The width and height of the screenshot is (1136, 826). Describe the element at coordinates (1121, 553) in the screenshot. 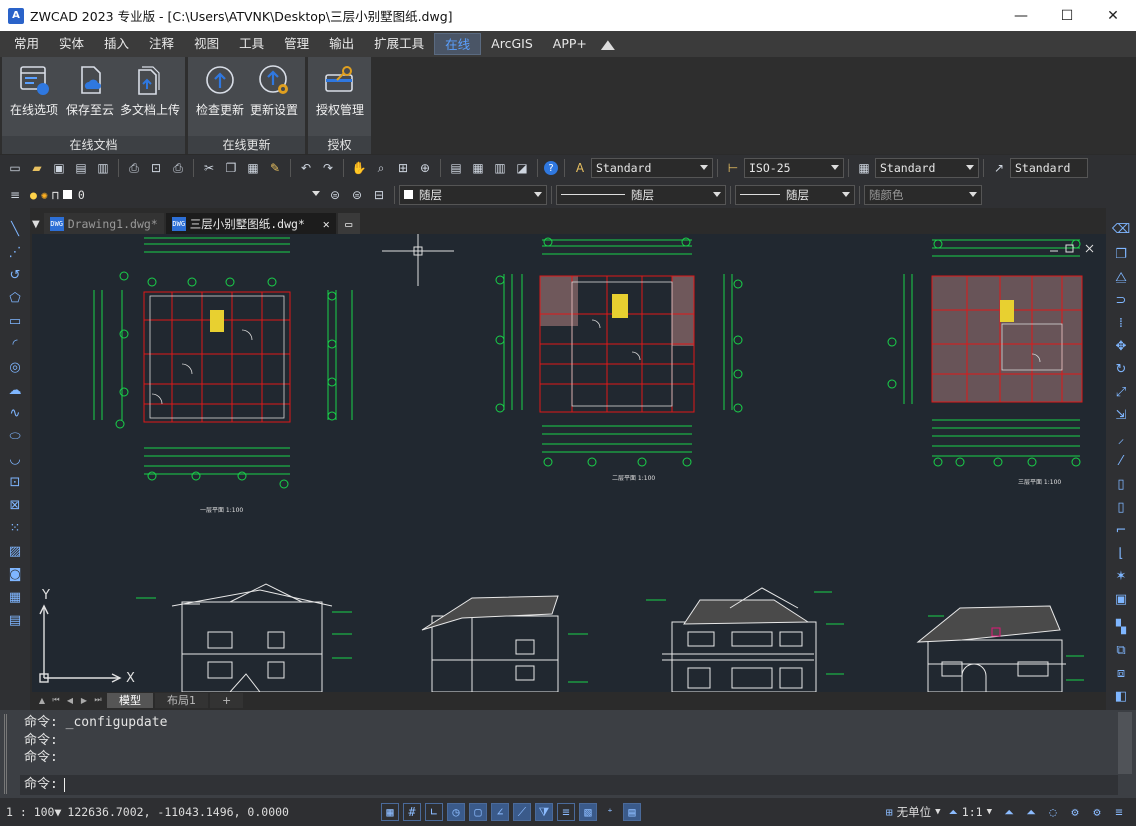

I see `fillet-tool-icon: ⌊` at that location.